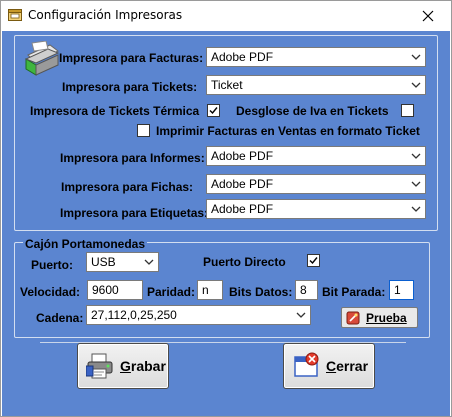 The height and width of the screenshot is (417, 452). Describe the element at coordinates (42, 58) in the screenshot. I see `printer-icon` at that location.